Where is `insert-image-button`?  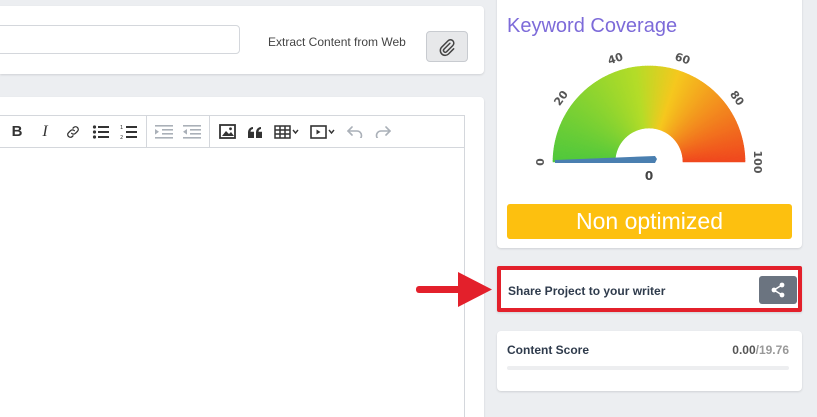 insert-image-button is located at coordinates (227, 131).